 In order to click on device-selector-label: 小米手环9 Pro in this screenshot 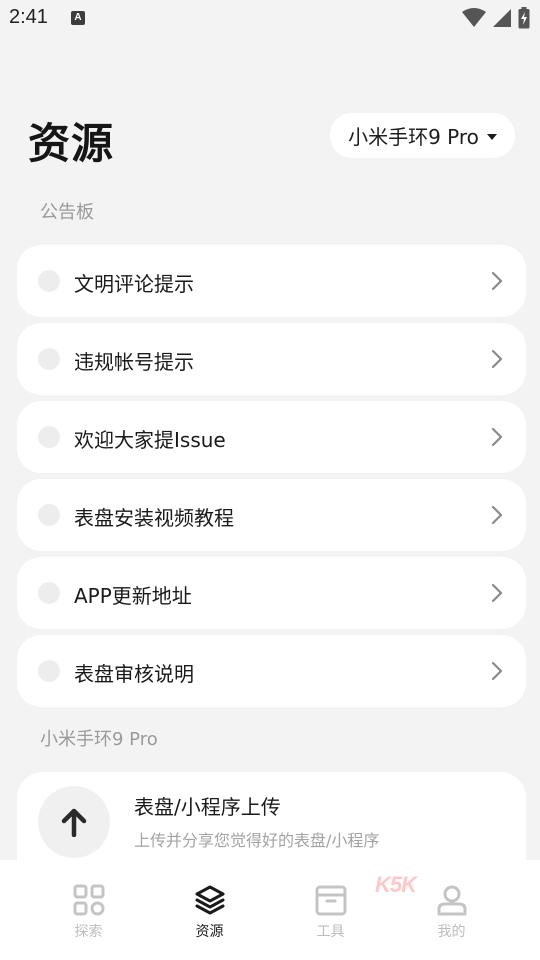, I will do `click(413, 137)`.